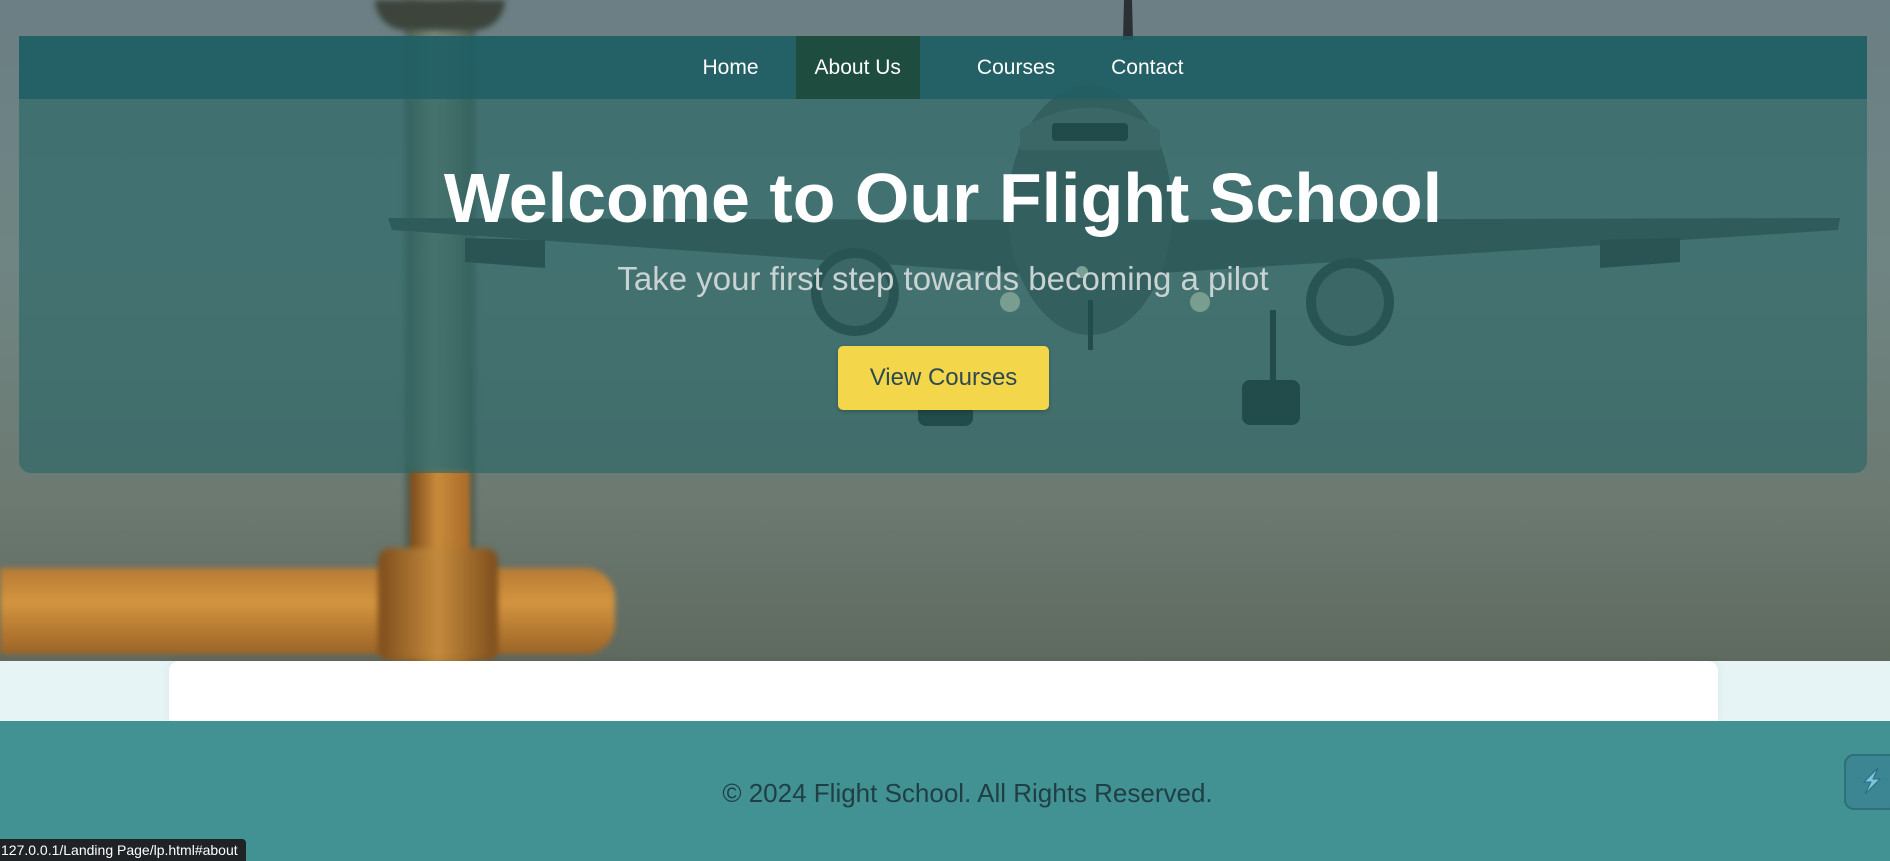 The height and width of the screenshot is (861, 1890). I want to click on view-courses-button: View Courses, so click(943, 378).